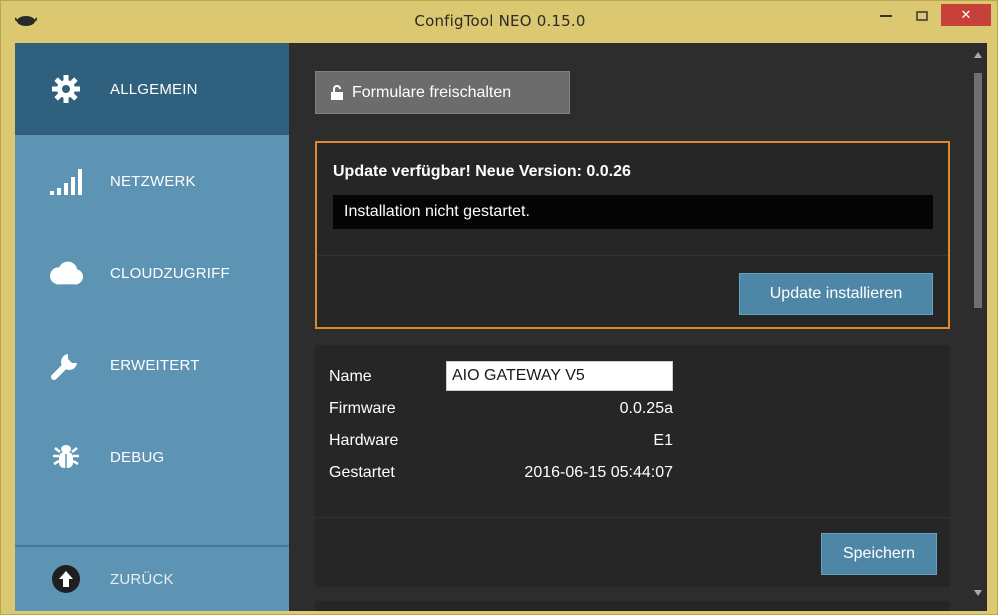  What do you see at coordinates (66, 579) in the screenshot?
I see `arrow-up-circle-icon` at bounding box center [66, 579].